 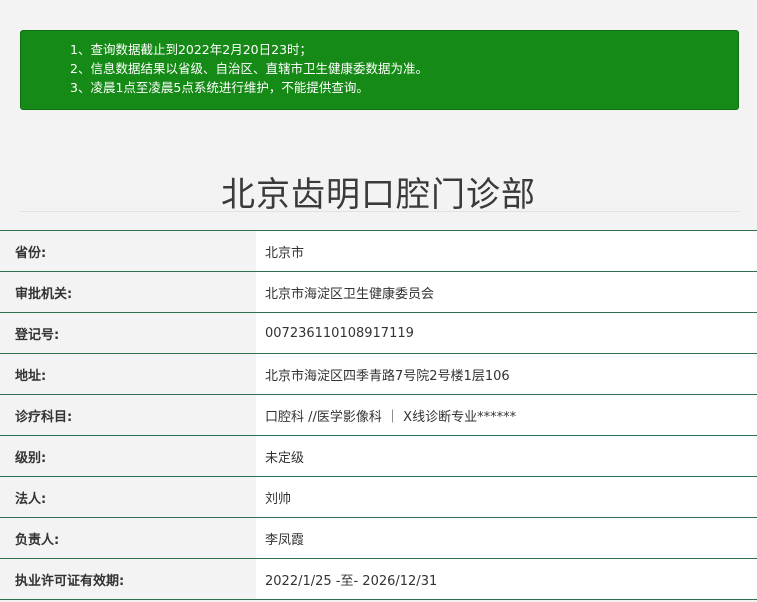 I want to click on info-value-registration-number: 007236110108917119, so click(x=506, y=333).